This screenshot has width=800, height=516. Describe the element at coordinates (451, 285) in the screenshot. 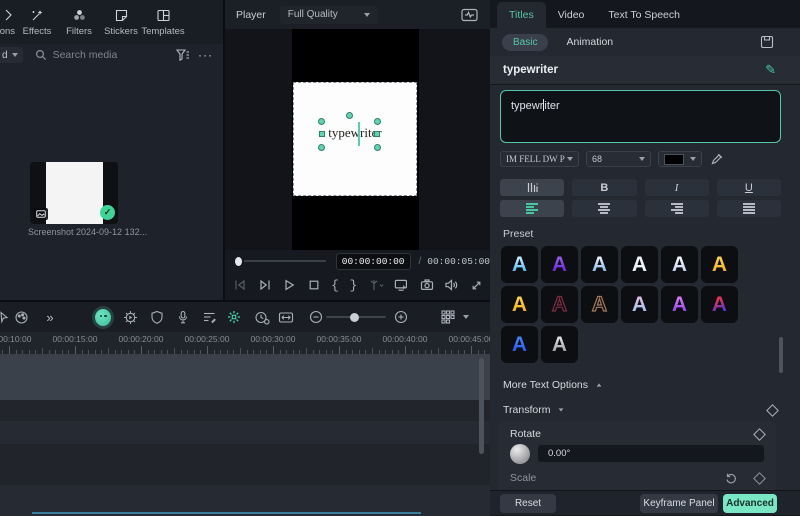

I see `mute-button` at that location.